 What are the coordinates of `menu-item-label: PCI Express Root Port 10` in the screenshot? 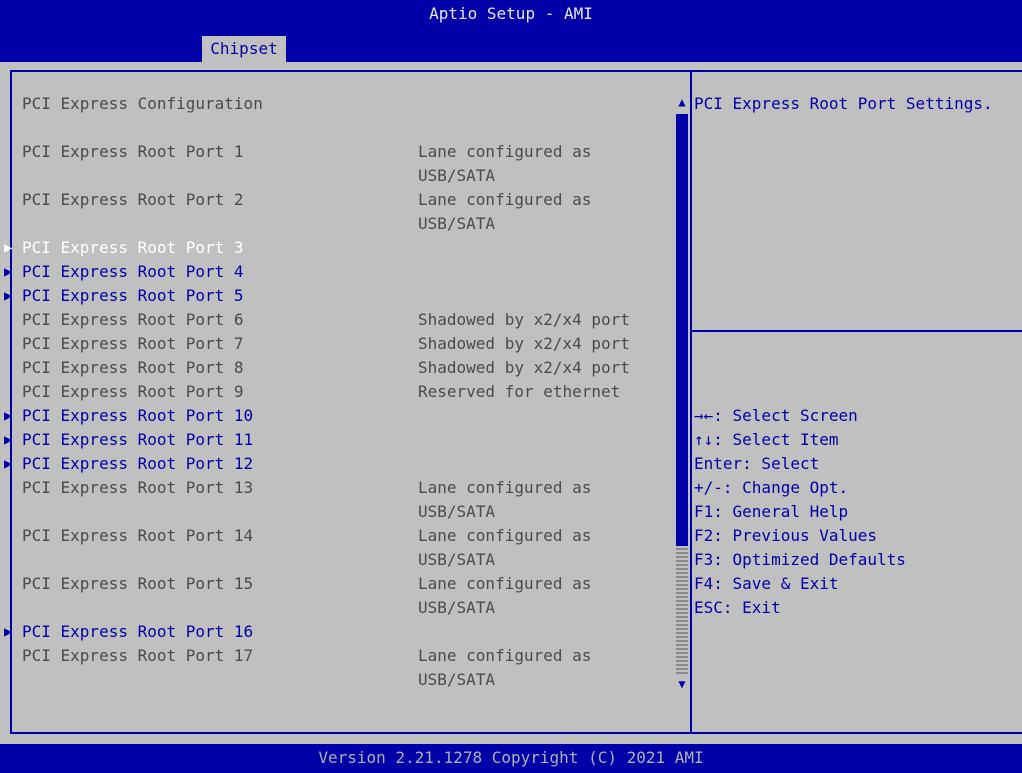 It's located at (138, 415).